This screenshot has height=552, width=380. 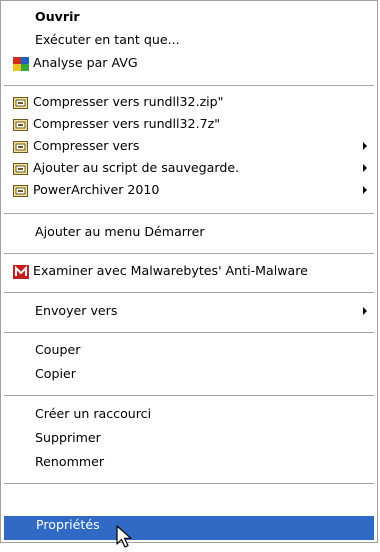 I want to click on menu-item-ajouter-menu-demarrer: Ajouter au menu Démarrer, so click(x=189, y=232).